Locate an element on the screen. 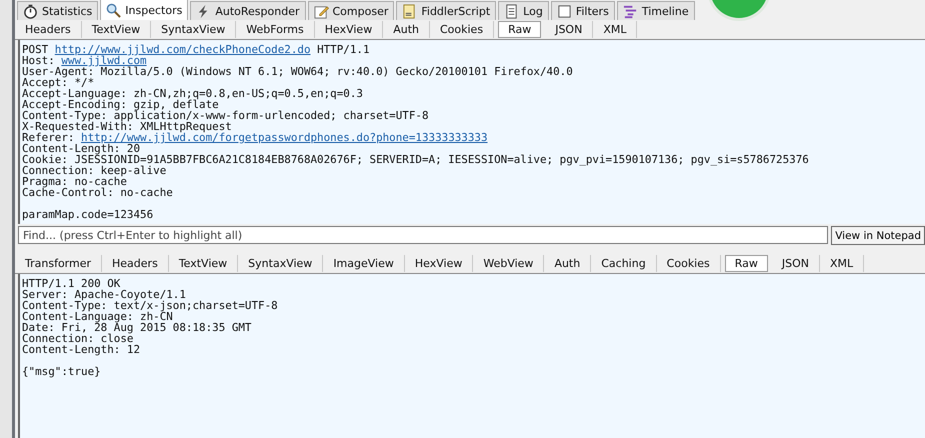 The image size is (925, 438). code-line: Referer: http://www.jjlwd.com/forgetpasswordphones.do?phone=13333333333 is located at coordinates (255, 137).